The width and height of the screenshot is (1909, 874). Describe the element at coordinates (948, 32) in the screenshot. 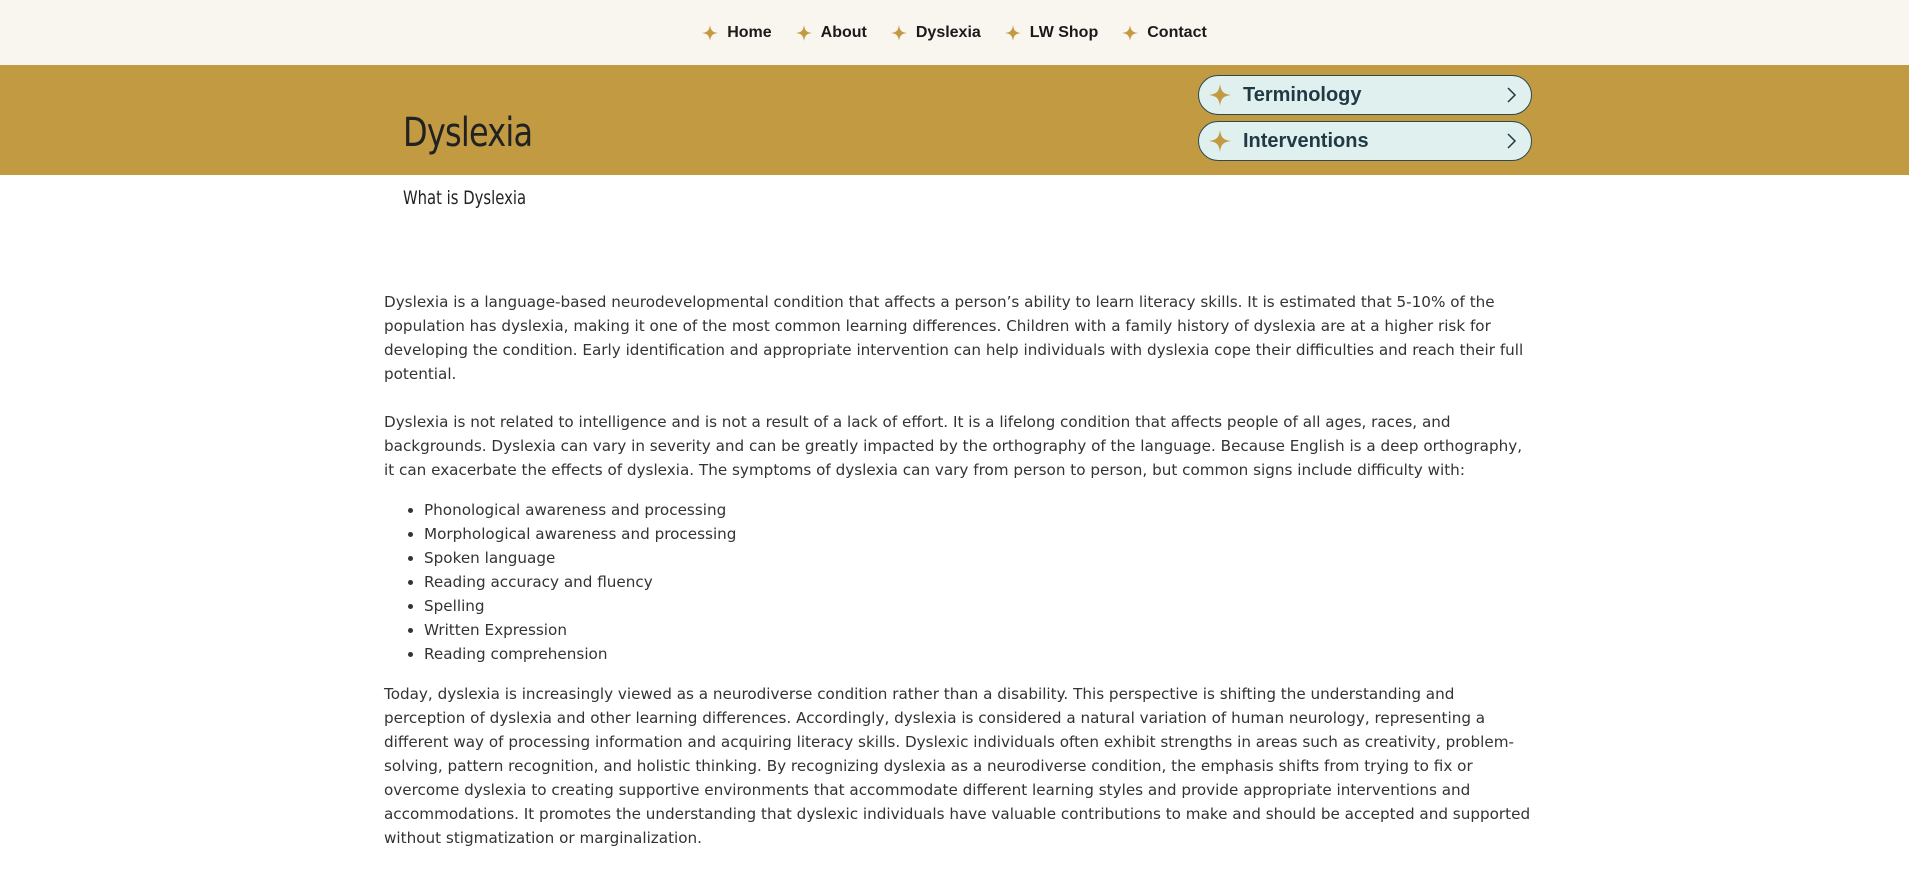

I see `nav-label: Dyslexia` at that location.